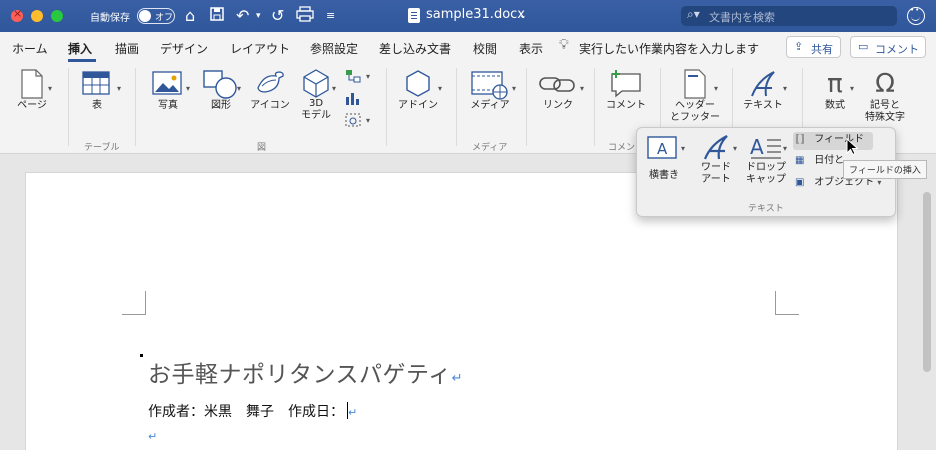 The width and height of the screenshot is (936, 450). What do you see at coordinates (582, 88) in the screenshot?
I see `link-dropdown-icon: ▾` at bounding box center [582, 88].